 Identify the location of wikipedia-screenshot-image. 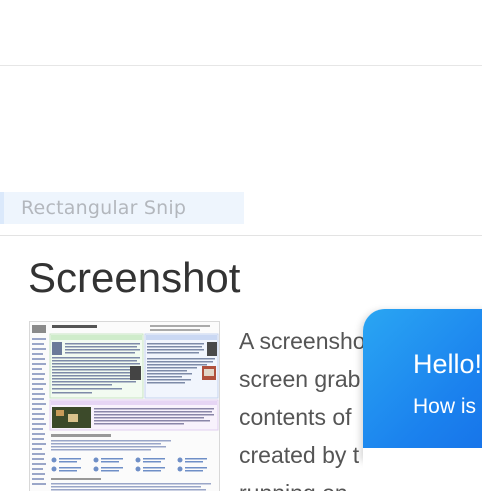
(124, 406).